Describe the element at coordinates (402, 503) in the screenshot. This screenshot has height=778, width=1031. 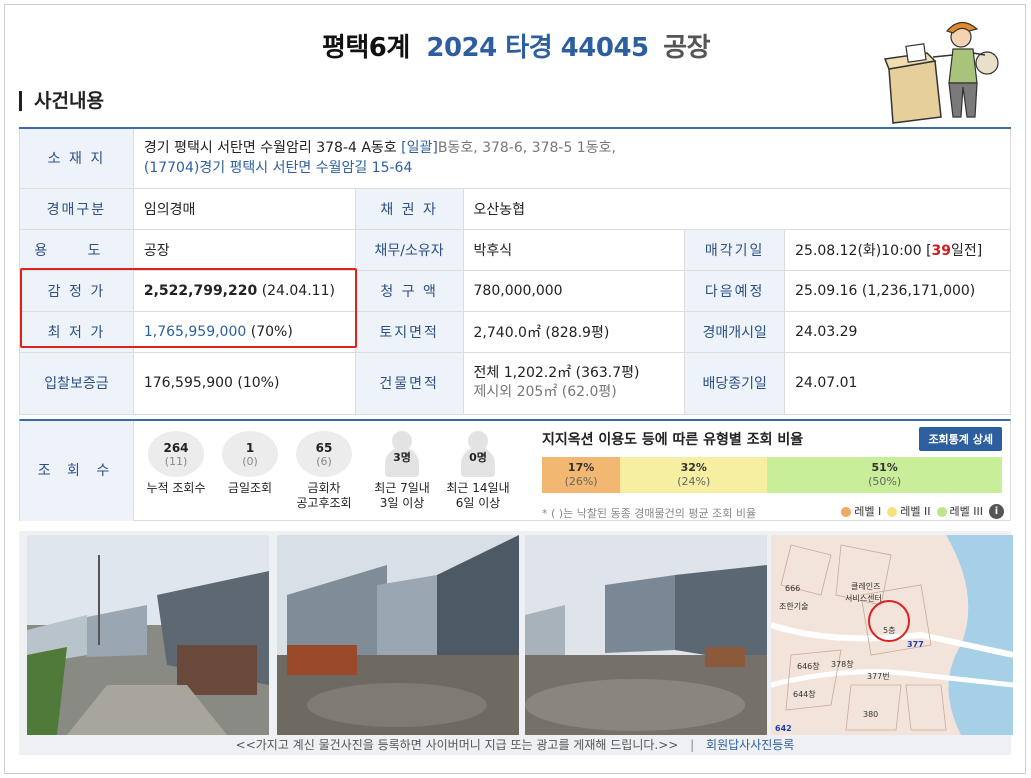
I see `stat-caption-line2: 3일 이상` at that location.